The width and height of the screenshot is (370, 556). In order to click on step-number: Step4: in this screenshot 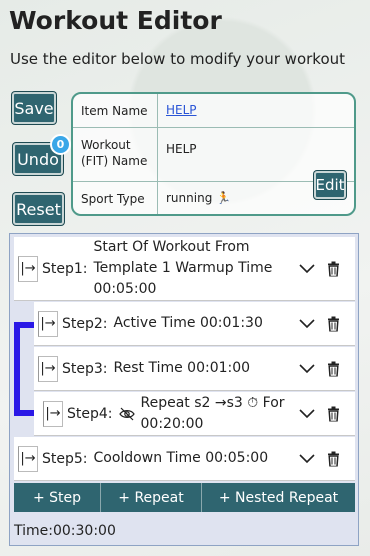, I will do `click(90, 413)`.